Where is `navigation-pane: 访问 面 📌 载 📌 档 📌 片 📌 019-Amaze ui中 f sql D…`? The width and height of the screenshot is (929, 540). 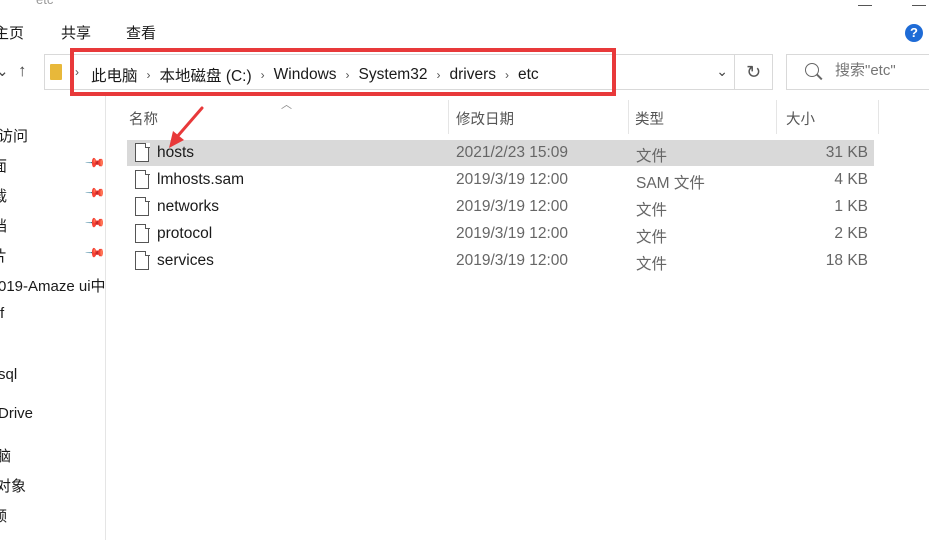
navigation-pane: 访问 面 📌 载 📌 档 📌 片 📌 019-Amaze ui中 f sql D… is located at coordinates (53, 318).